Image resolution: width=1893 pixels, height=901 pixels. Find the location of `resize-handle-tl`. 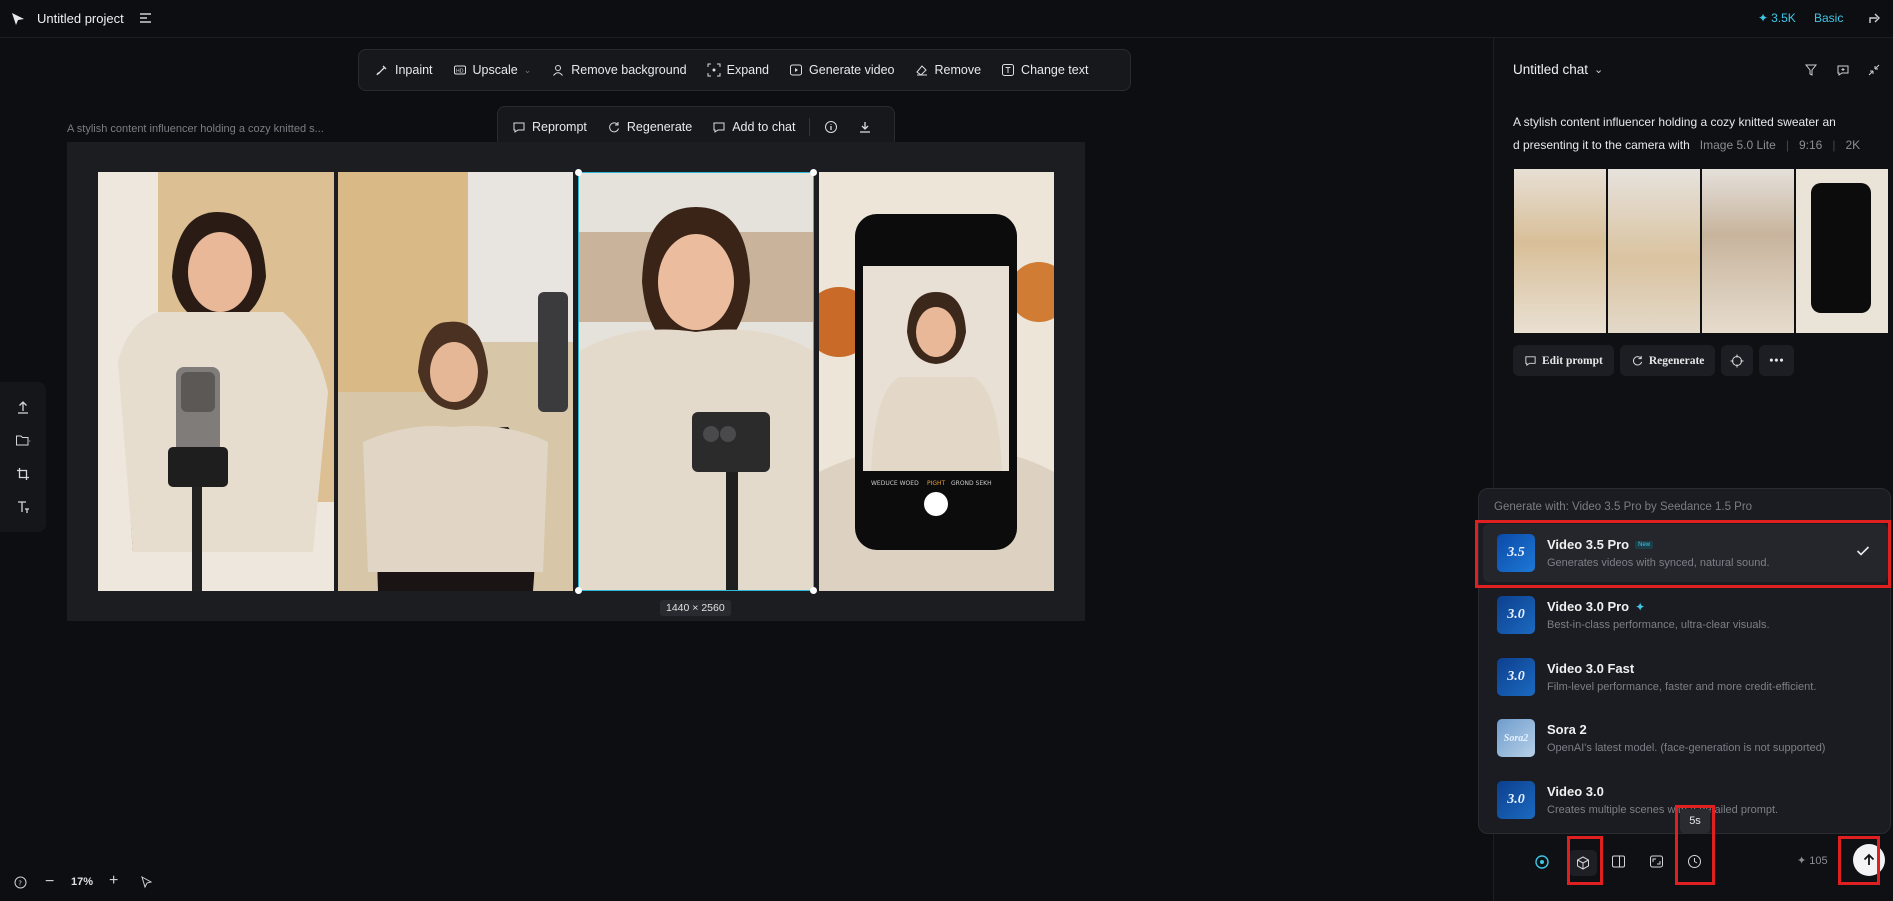

resize-handle-tl is located at coordinates (578, 172).